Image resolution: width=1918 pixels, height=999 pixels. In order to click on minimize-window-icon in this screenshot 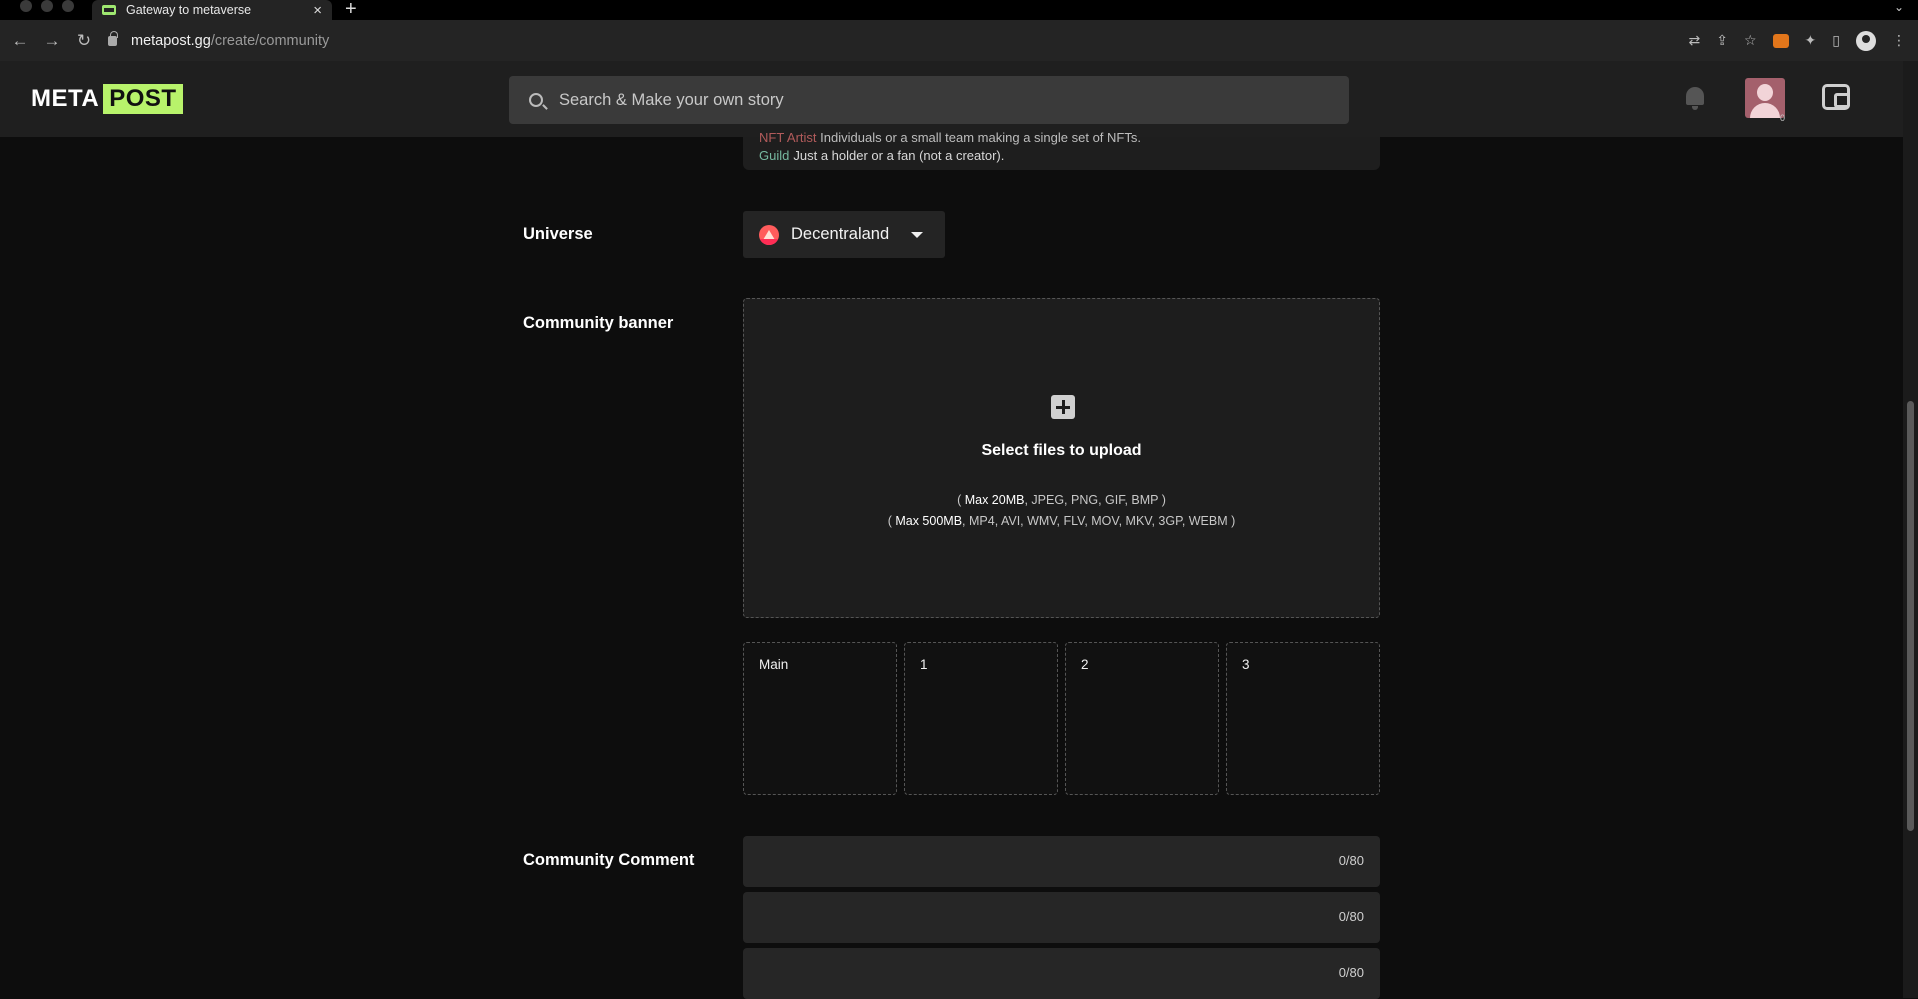, I will do `click(47, 6)`.